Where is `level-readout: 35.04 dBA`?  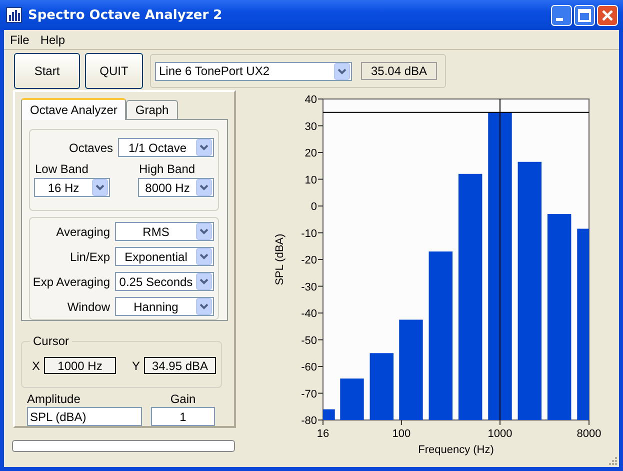
level-readout: 35.04 dBA is located at coordinates (399, 71).